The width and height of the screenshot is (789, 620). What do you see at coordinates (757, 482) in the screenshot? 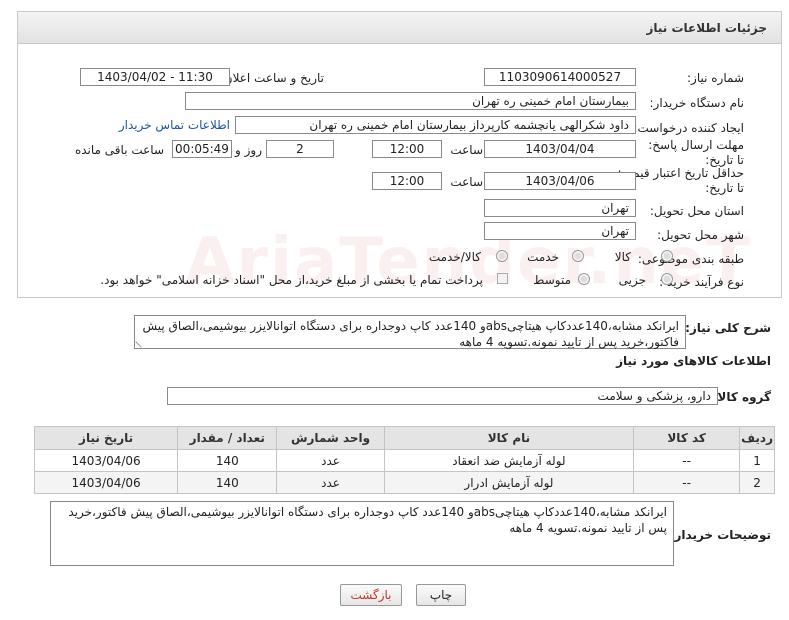
I see `cell-row: 2` at bounding box center [757, 482].